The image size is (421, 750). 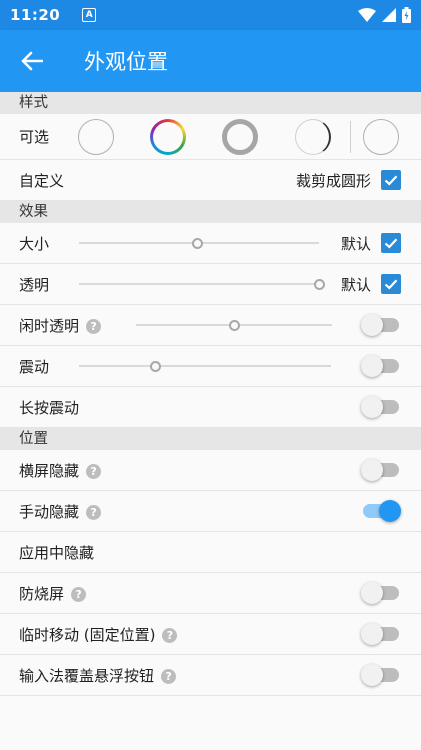 What do you see at coordinates (210, 180) in the screenshot?
I see `custom-row: 自定义 裁剪成圆形` at bounding box center [210, 180].